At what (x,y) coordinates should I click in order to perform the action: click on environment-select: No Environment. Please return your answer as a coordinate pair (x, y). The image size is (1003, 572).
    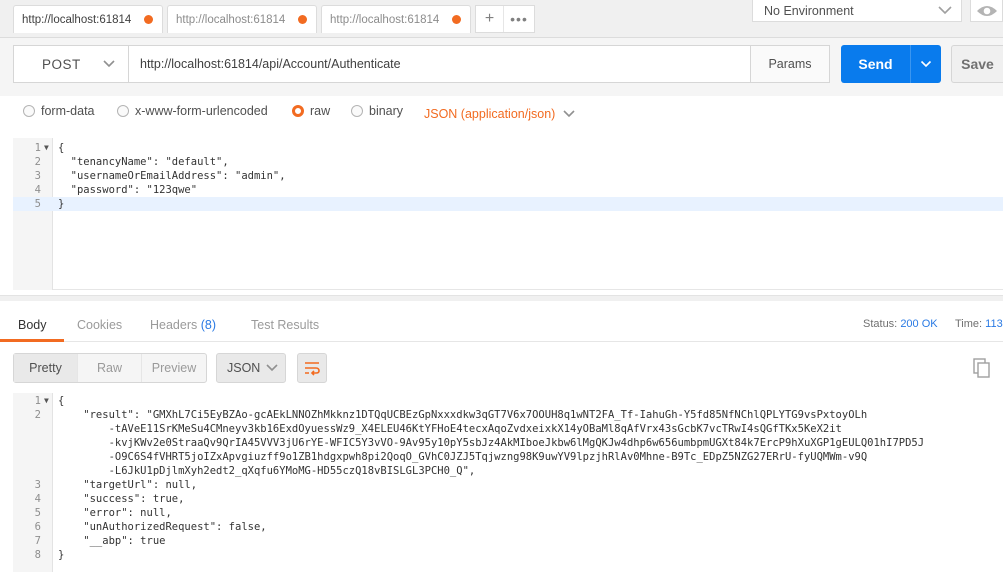
    Looking at the image, I should click on (857, 11).